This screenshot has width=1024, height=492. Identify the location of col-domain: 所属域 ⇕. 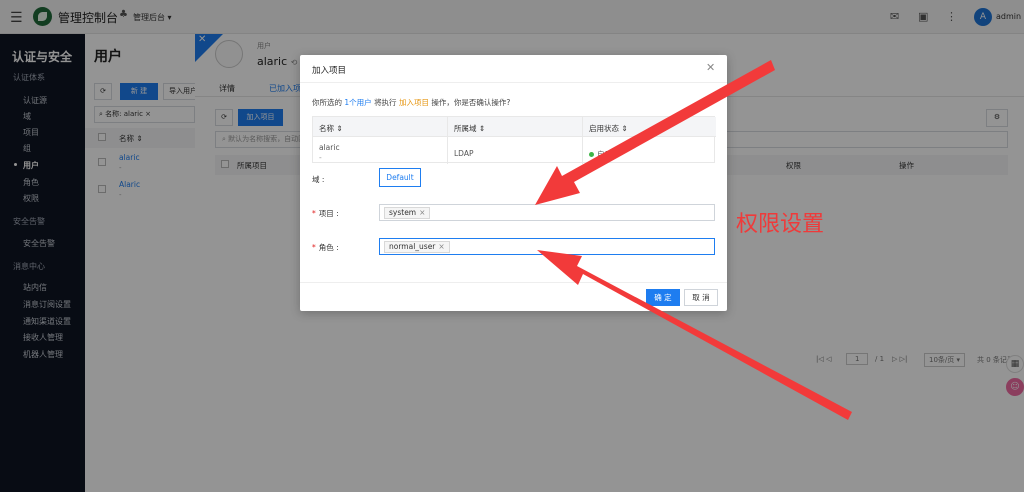
(469, 128).